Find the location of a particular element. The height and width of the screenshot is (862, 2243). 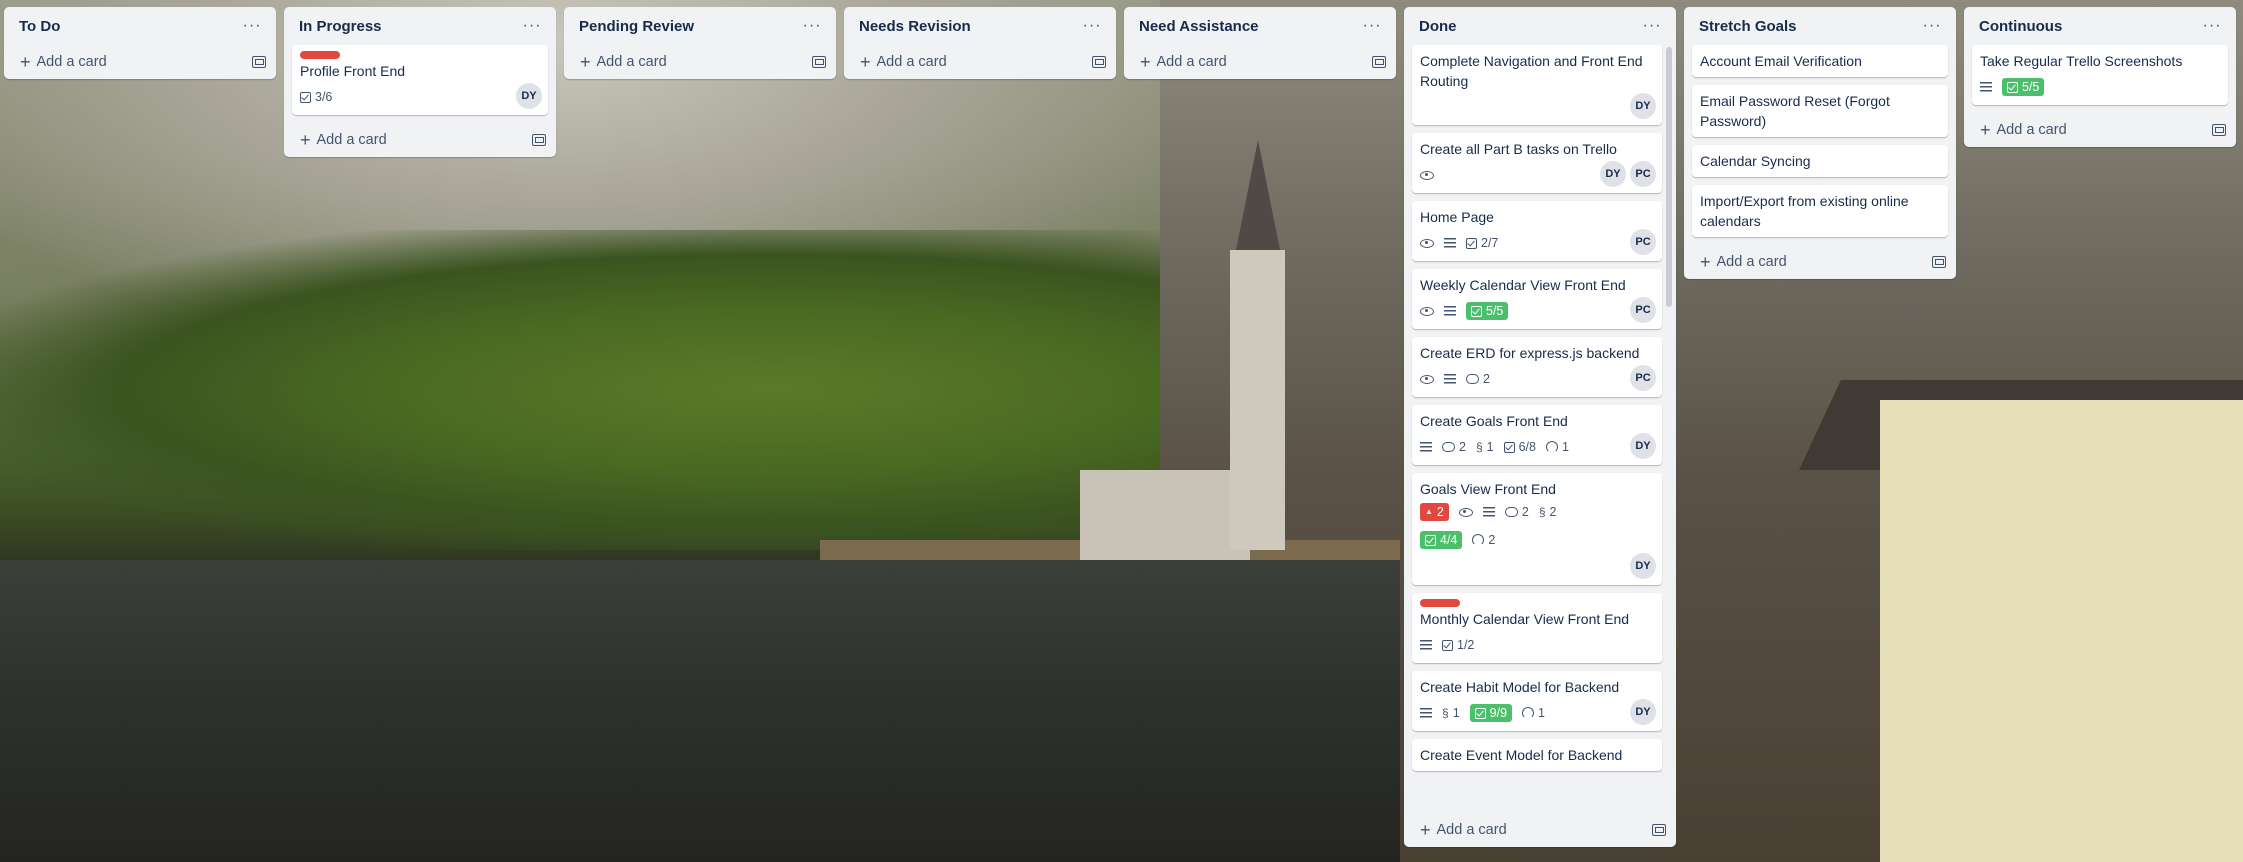

card: Account Email Verification is located at coordinates (1820, 61).